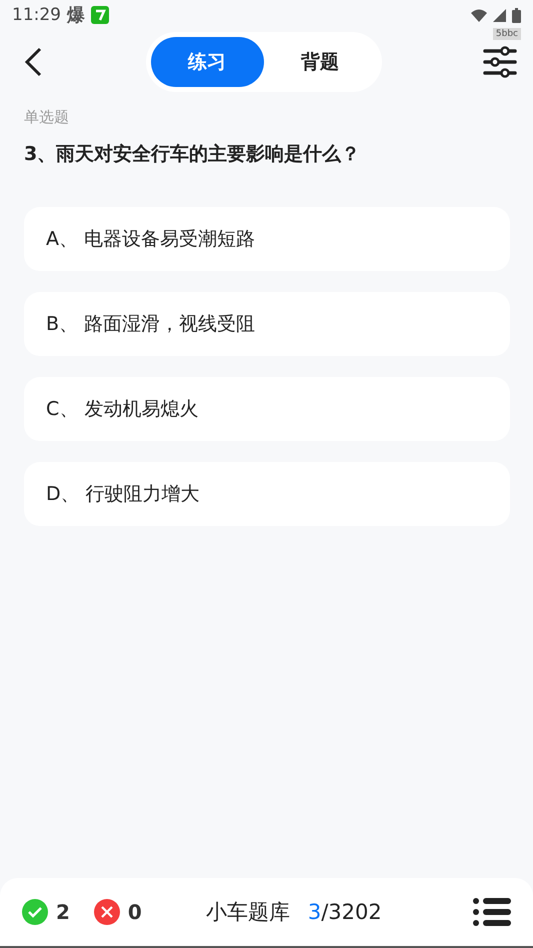 This screenshot has height=948, width=533. I want to click on wrong-count: 0, so click(135, 912).